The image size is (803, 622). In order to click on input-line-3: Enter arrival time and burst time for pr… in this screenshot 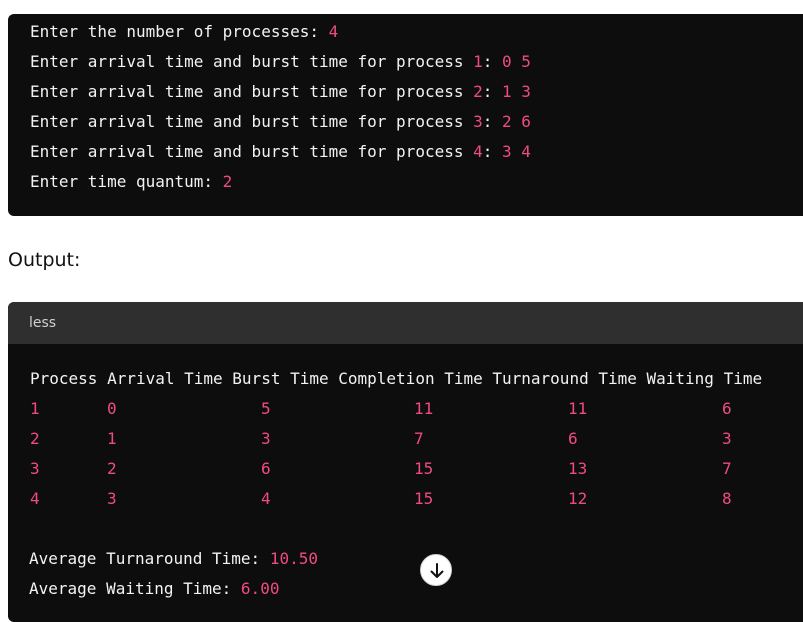, I will do `click(280, 91)`.